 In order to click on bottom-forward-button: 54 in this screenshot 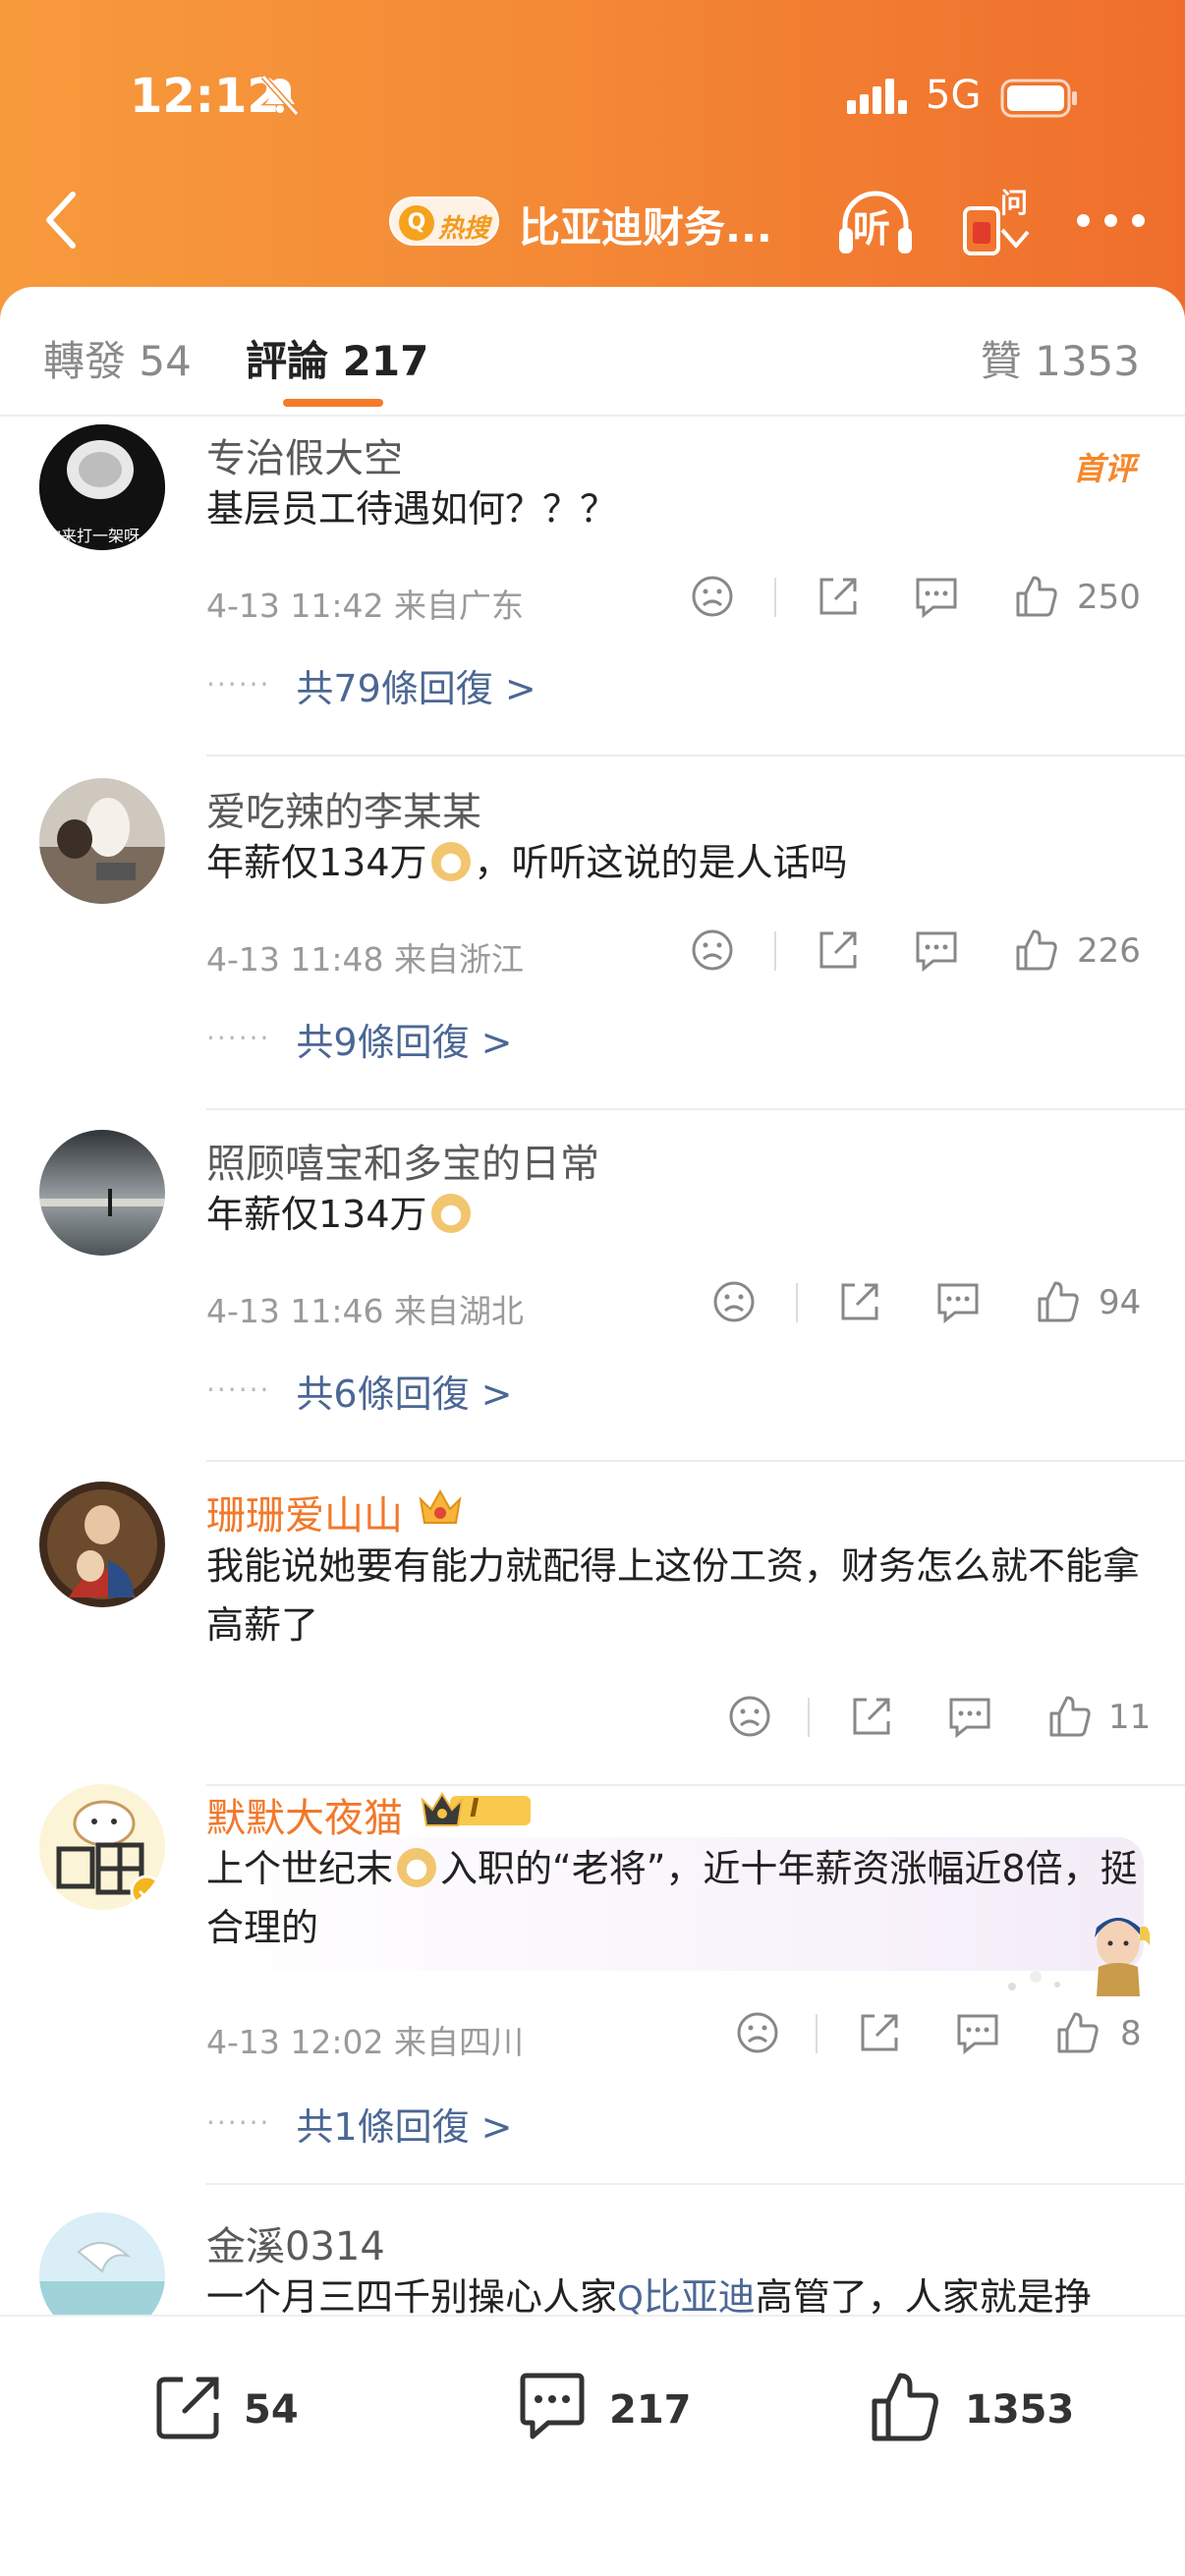, I will do `click(248, 2407)`.